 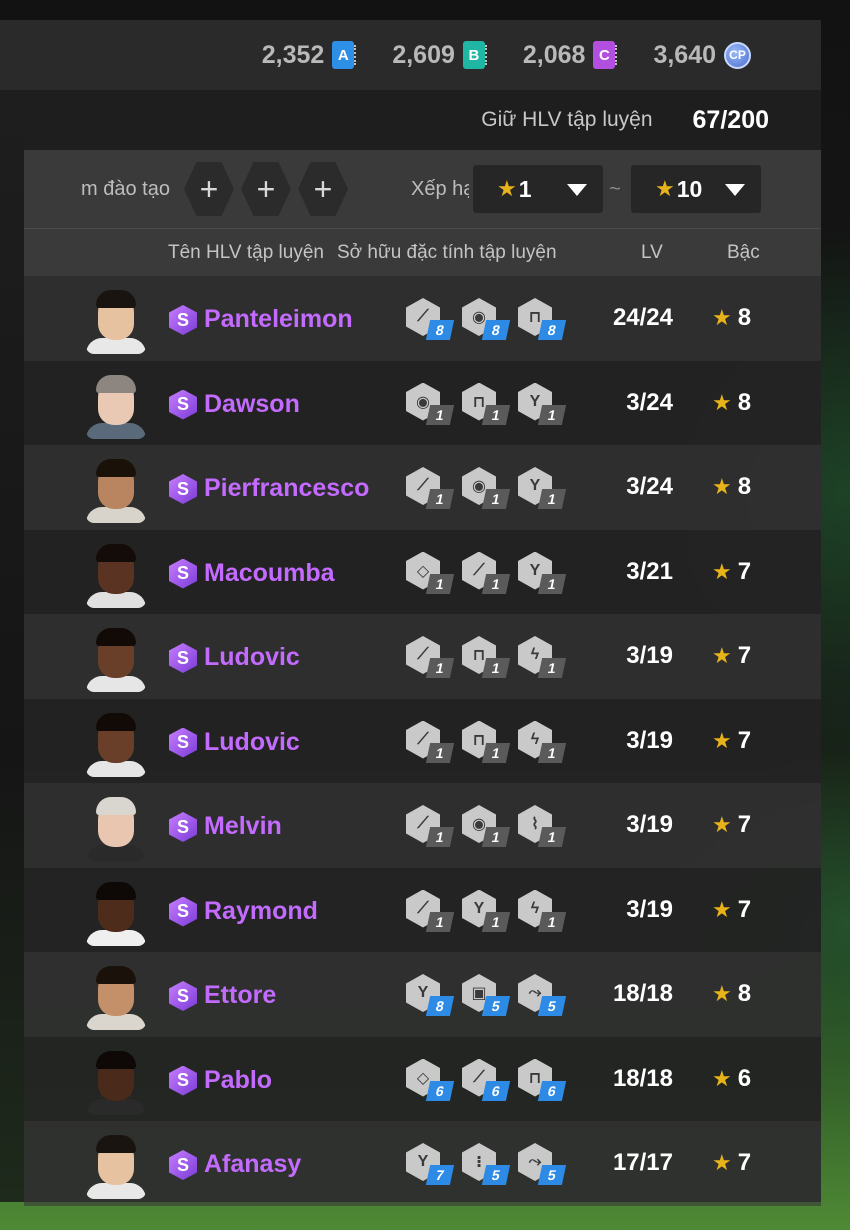 I want to click on add-slot-button-3: +, so click(x=323, y=189).